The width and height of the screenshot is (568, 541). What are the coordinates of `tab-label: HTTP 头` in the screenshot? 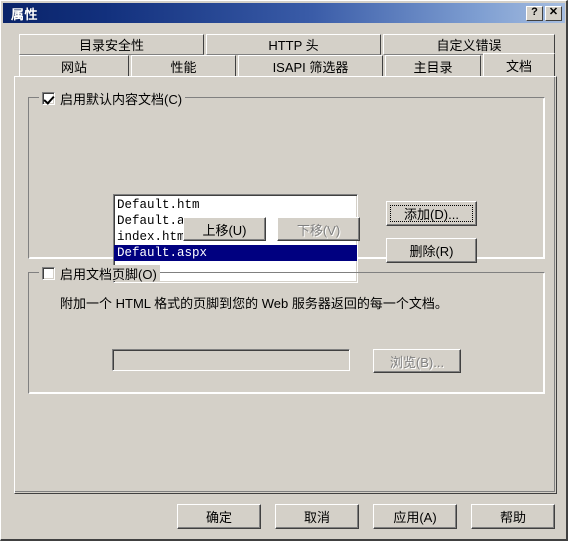 It's located at (293, 45).